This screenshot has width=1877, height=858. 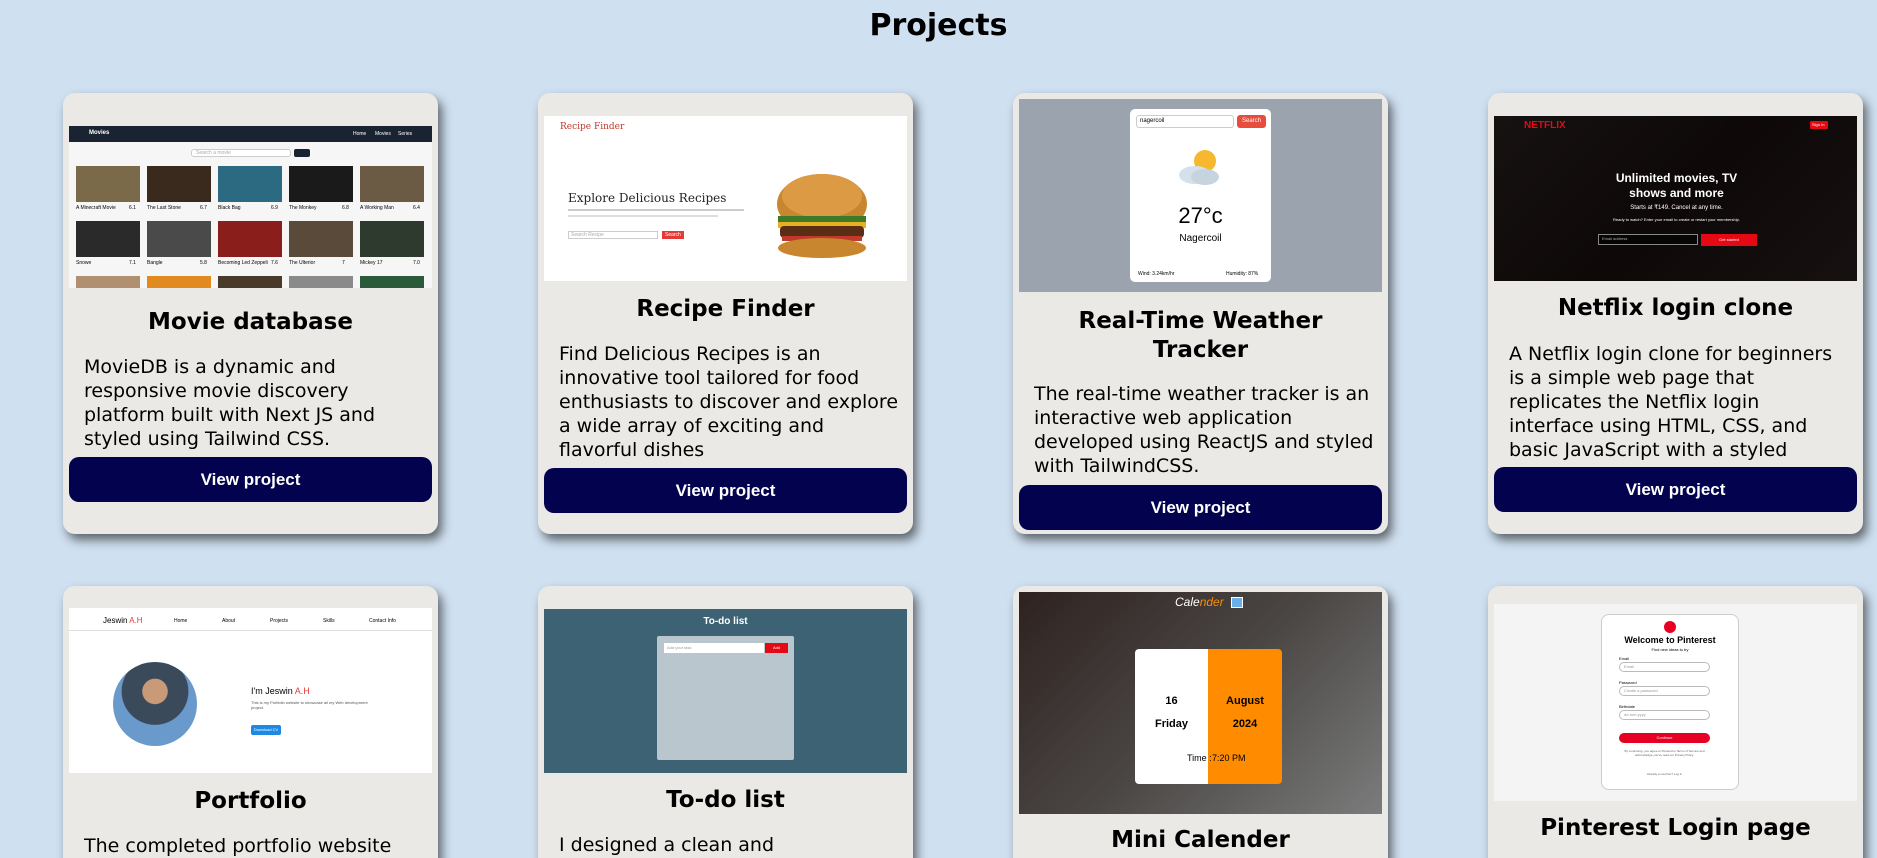 What do you see at coordinates (1242, 274) in the screenshot?
I see `weather-humidity: Humidity: 87%` at bounding box center [1242, 274].